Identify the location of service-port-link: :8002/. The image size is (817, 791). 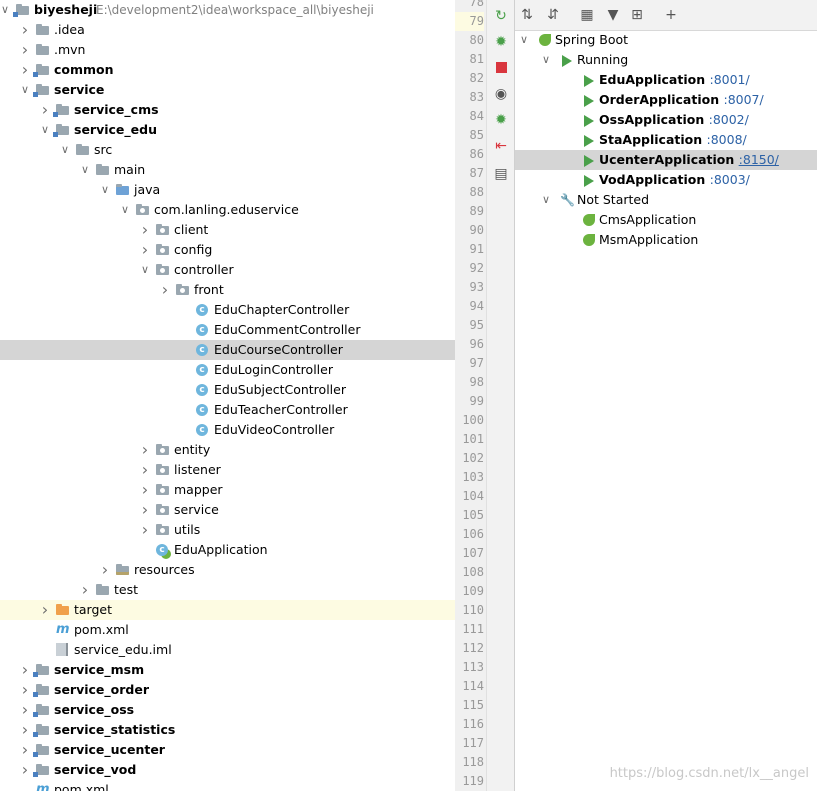
(729, 119).